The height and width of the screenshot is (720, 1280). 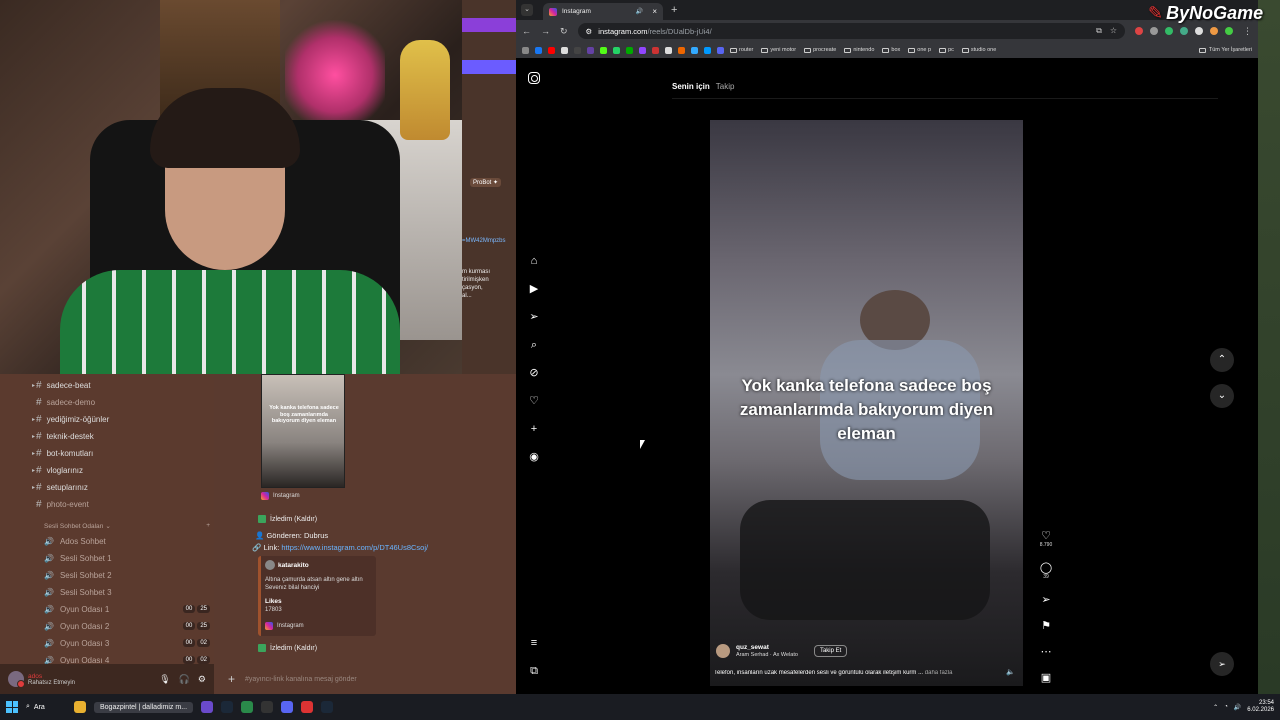 What do you see at coordinates (1222, 396) in the screenshot?
I see `next-reel-button: ⌄` at bounding box center [1222, 396].